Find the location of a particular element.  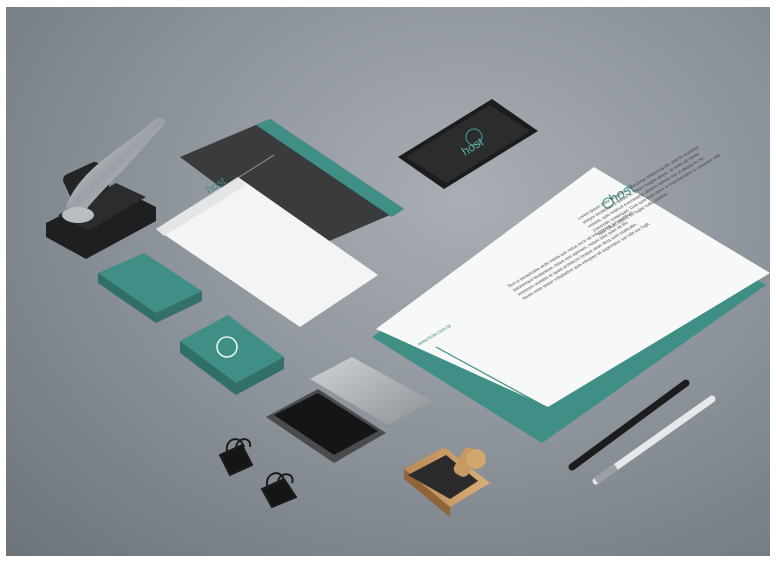

embosser-icon is located at coordinates (105, 188).